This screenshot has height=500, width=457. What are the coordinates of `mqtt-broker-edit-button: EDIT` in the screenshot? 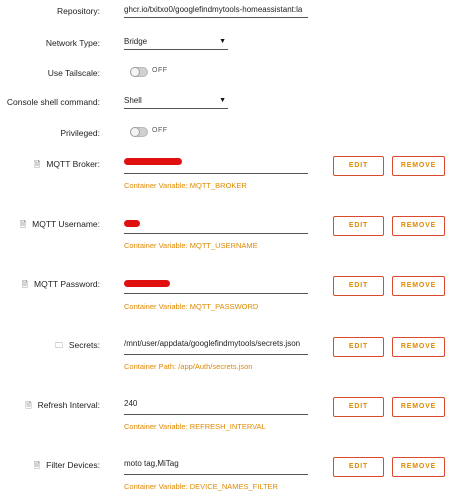 It's located at (358, 166).